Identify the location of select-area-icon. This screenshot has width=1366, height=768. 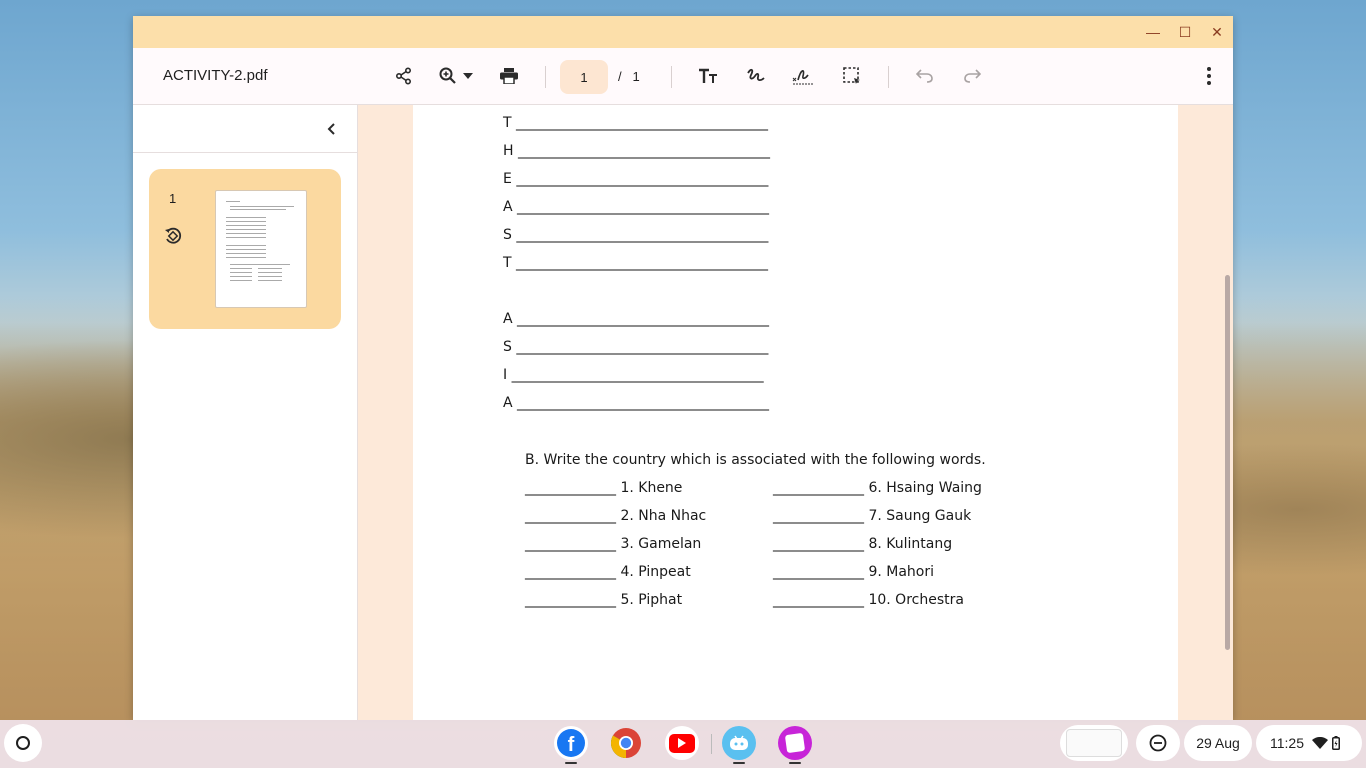
(852, 76).